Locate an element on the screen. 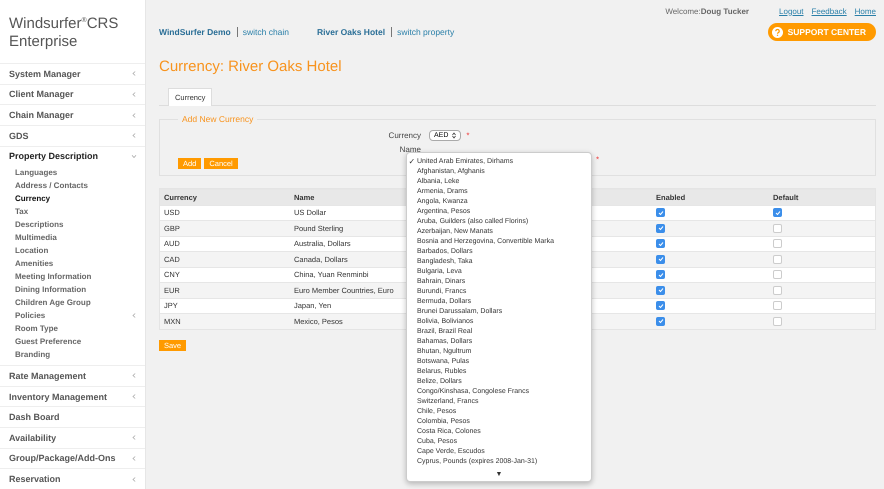 Image resolution: width=884 pixels, height=489 pixels. sidebar-subitem: Address / Contacts is located at coordinates (72, 185).